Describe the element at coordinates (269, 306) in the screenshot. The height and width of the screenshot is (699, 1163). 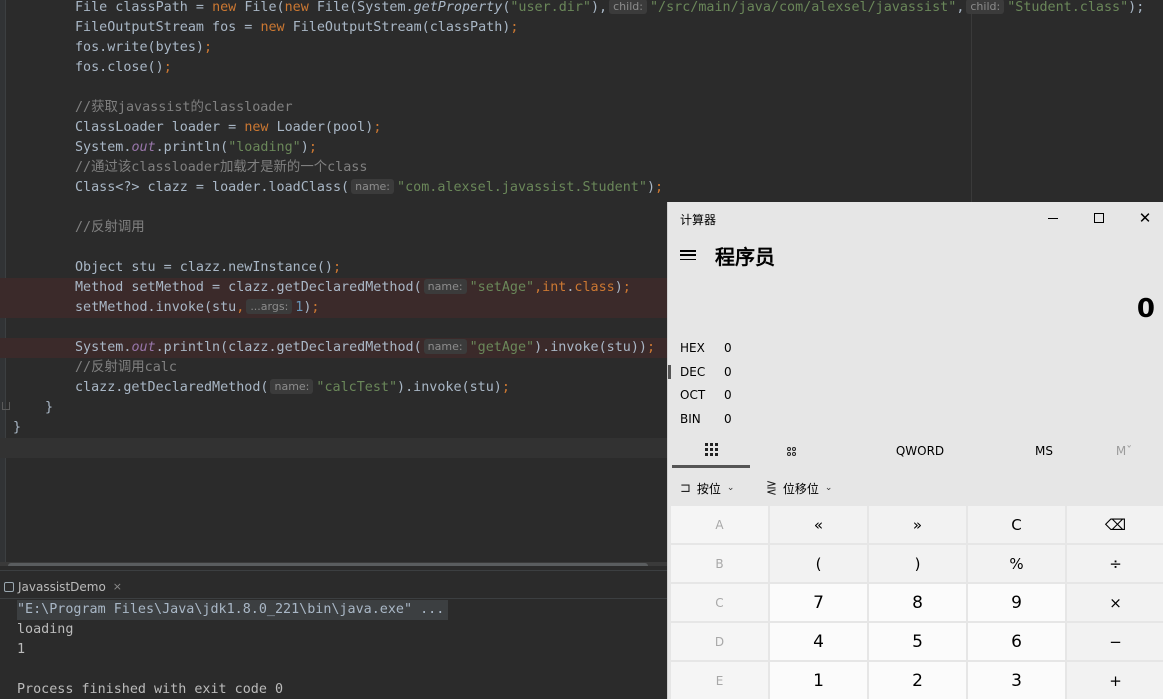
I see `parameter-hint: ...args:` at that location.